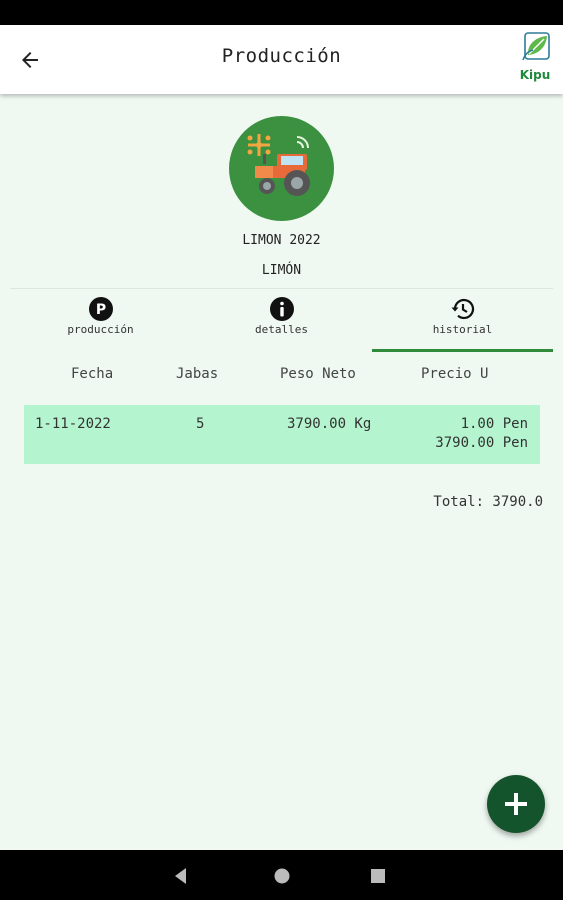 The image size is (563, 900). What do you see at coordinates (281, 329) in the screenshot?
I see `tab-label: detalles` at bounding box center [281, 329].